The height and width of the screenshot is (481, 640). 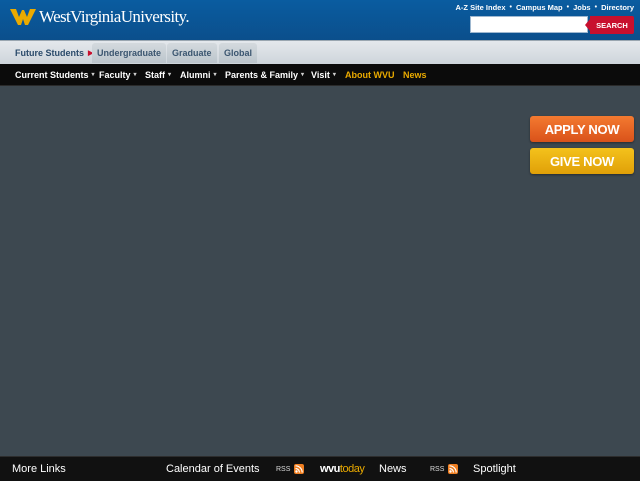 What do you see at coordinates (213, 469) in the screenshot?
I see `footer-calendar-link: Calendar of Events` at bounding box center [213, 469].